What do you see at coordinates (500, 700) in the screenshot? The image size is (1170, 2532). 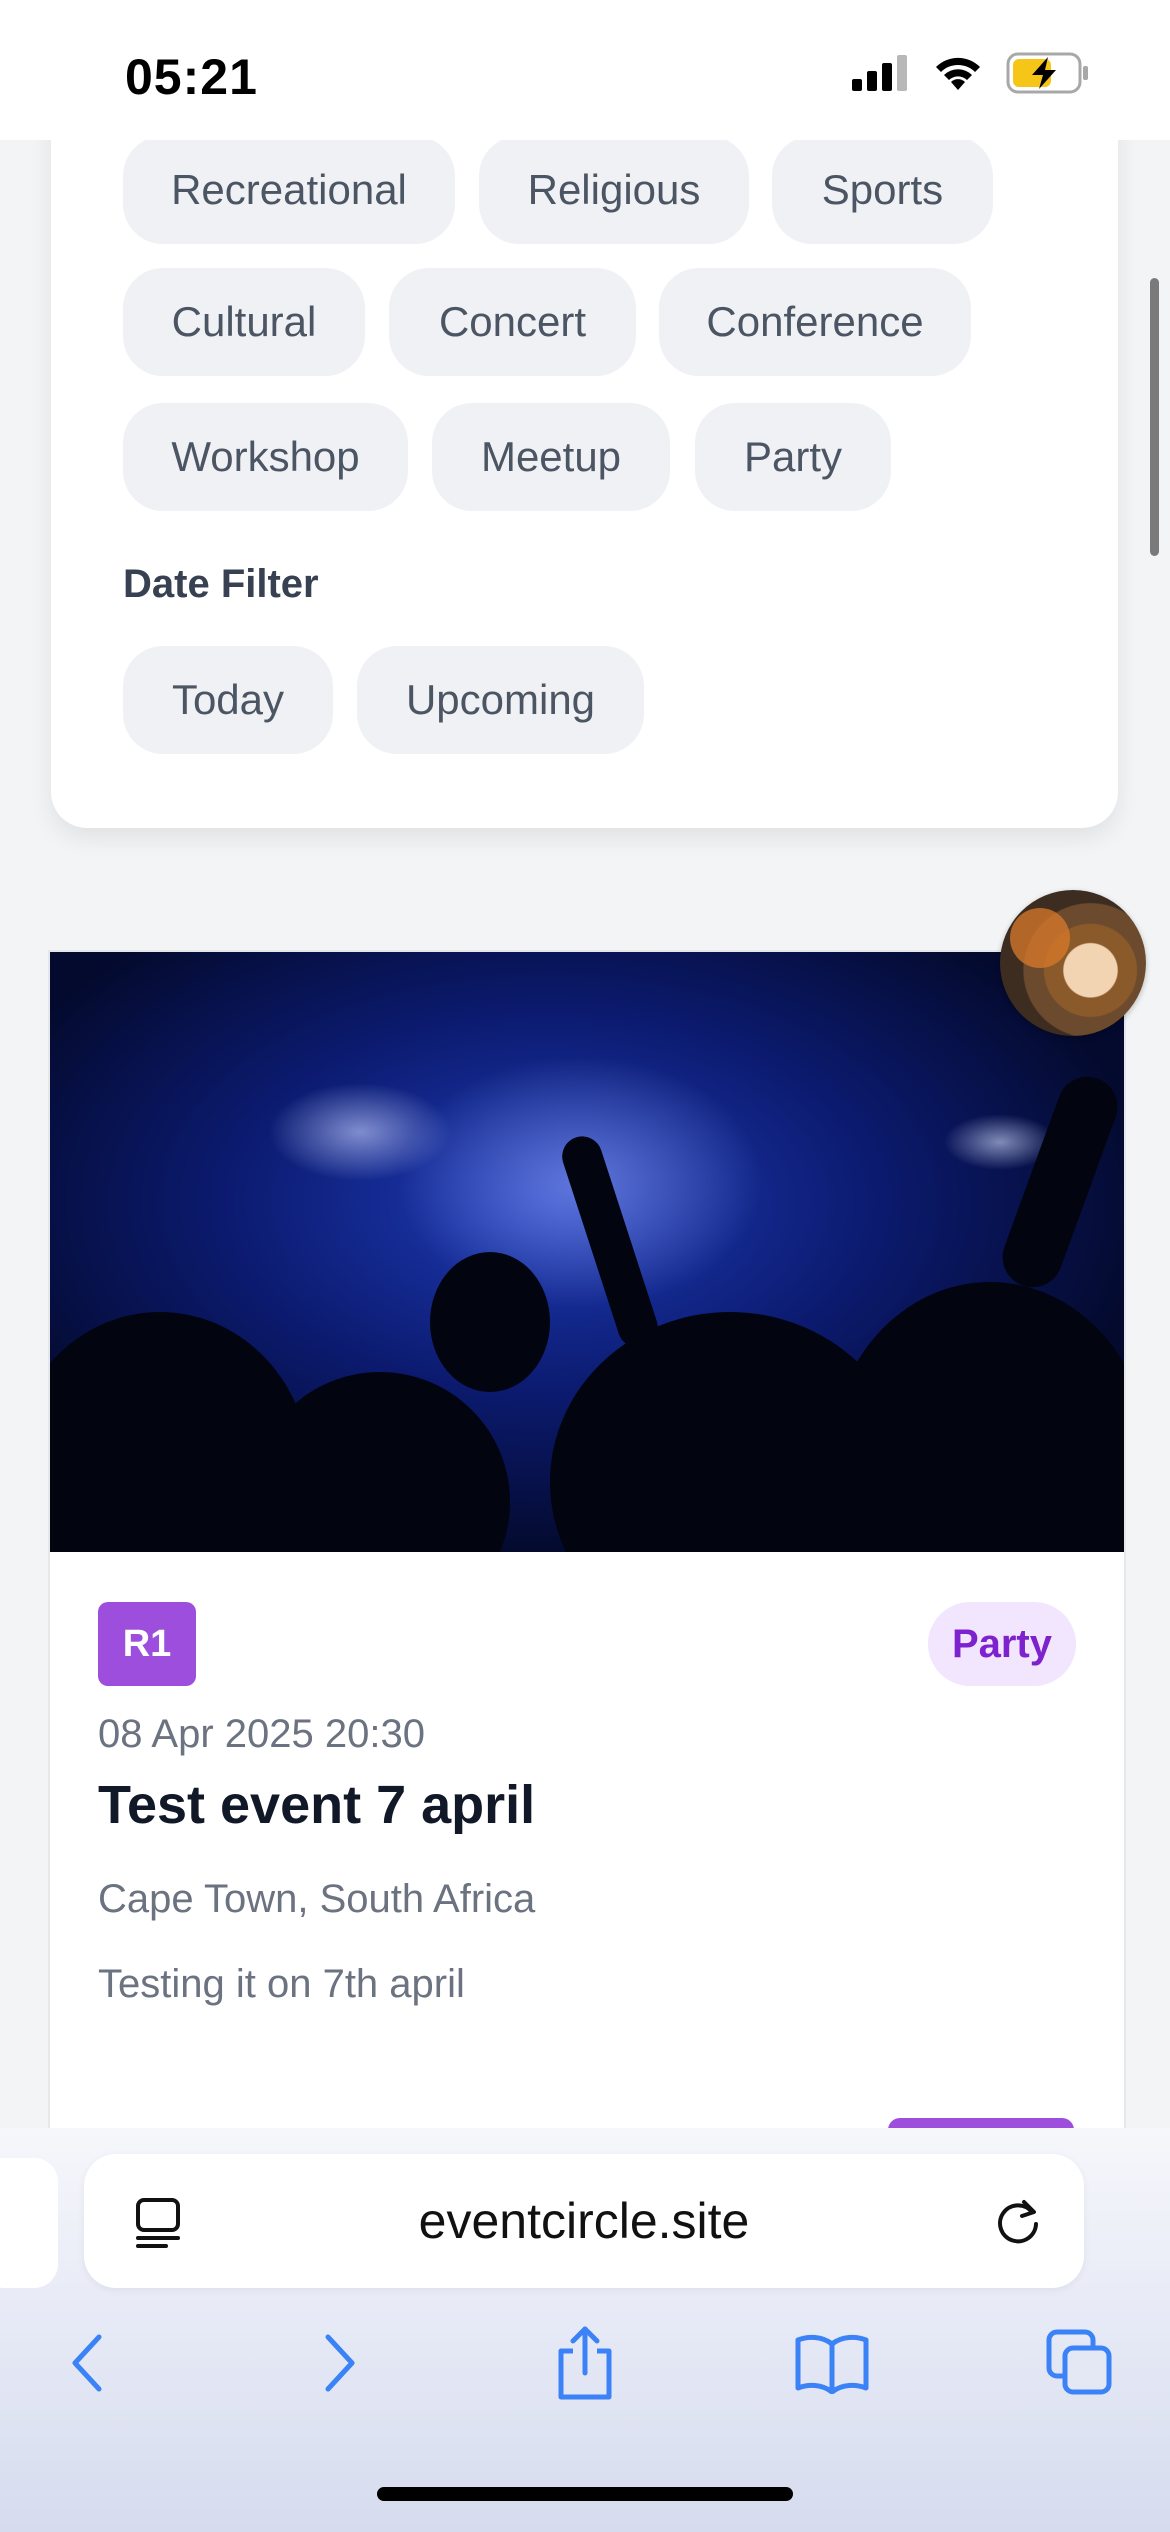 I see `chip-upcoming: Upcoming` at bounding box center [500, 700].